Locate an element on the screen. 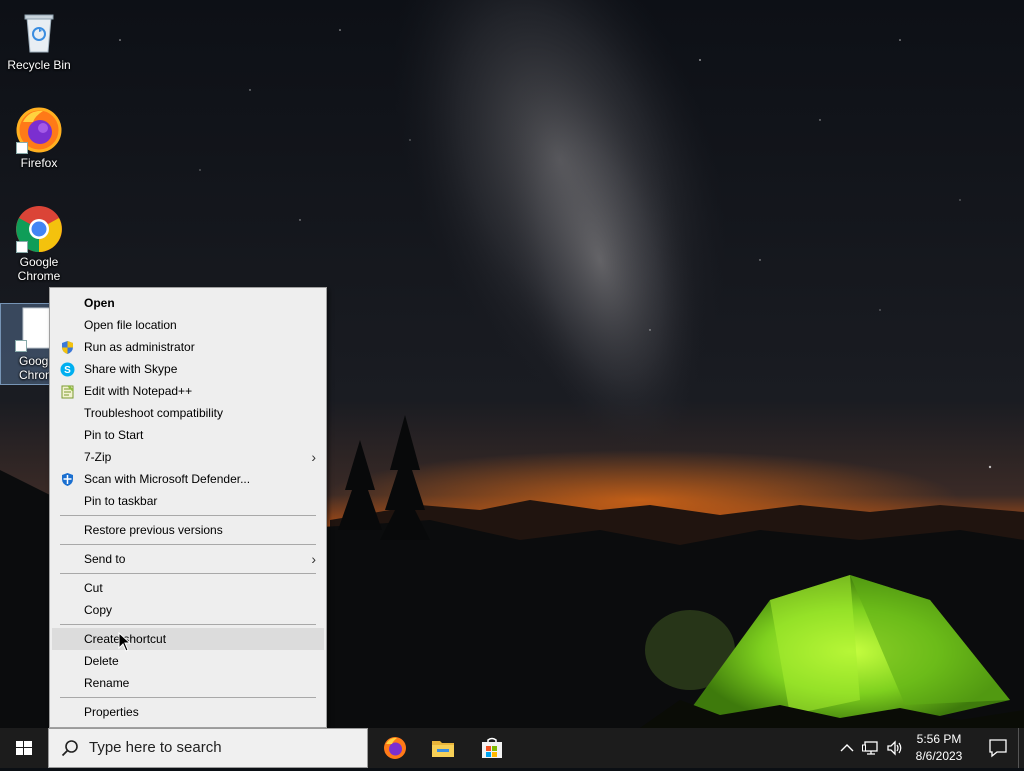 The image size is (1024, 771). menu-item-edit-with-notepadpp: Edit with Notepad++ is located at coordinates (188, 391).